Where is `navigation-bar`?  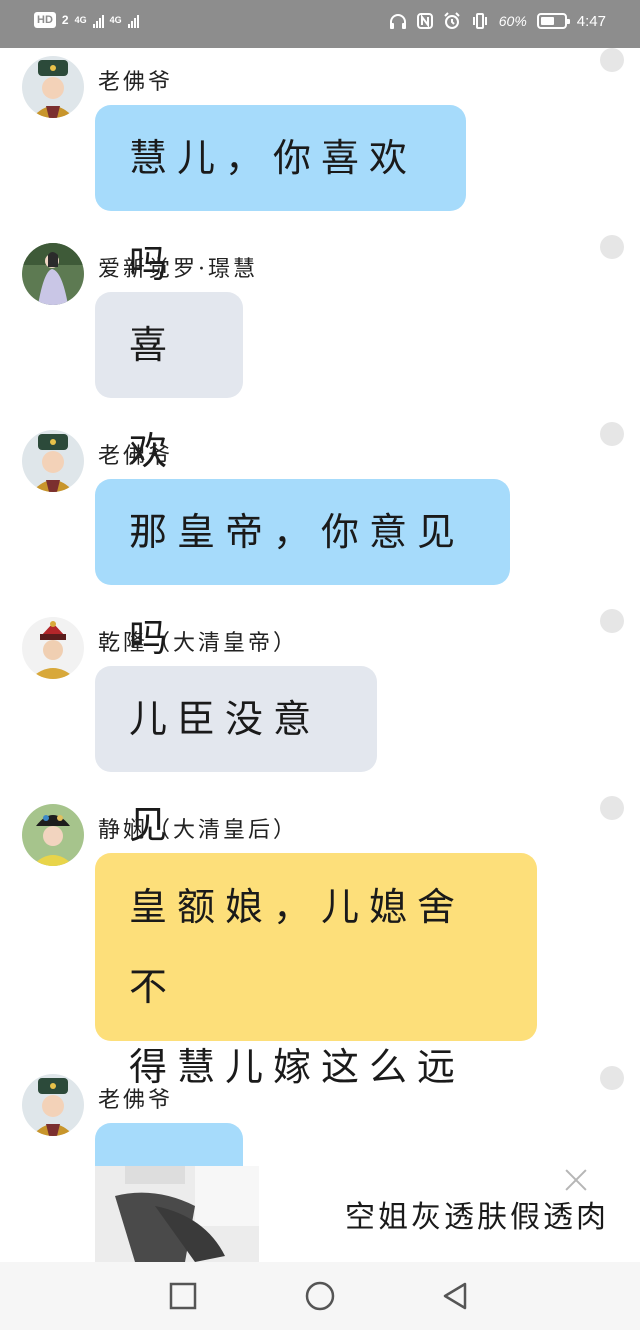 navigation-bar is located at coordinates (320, 1296).